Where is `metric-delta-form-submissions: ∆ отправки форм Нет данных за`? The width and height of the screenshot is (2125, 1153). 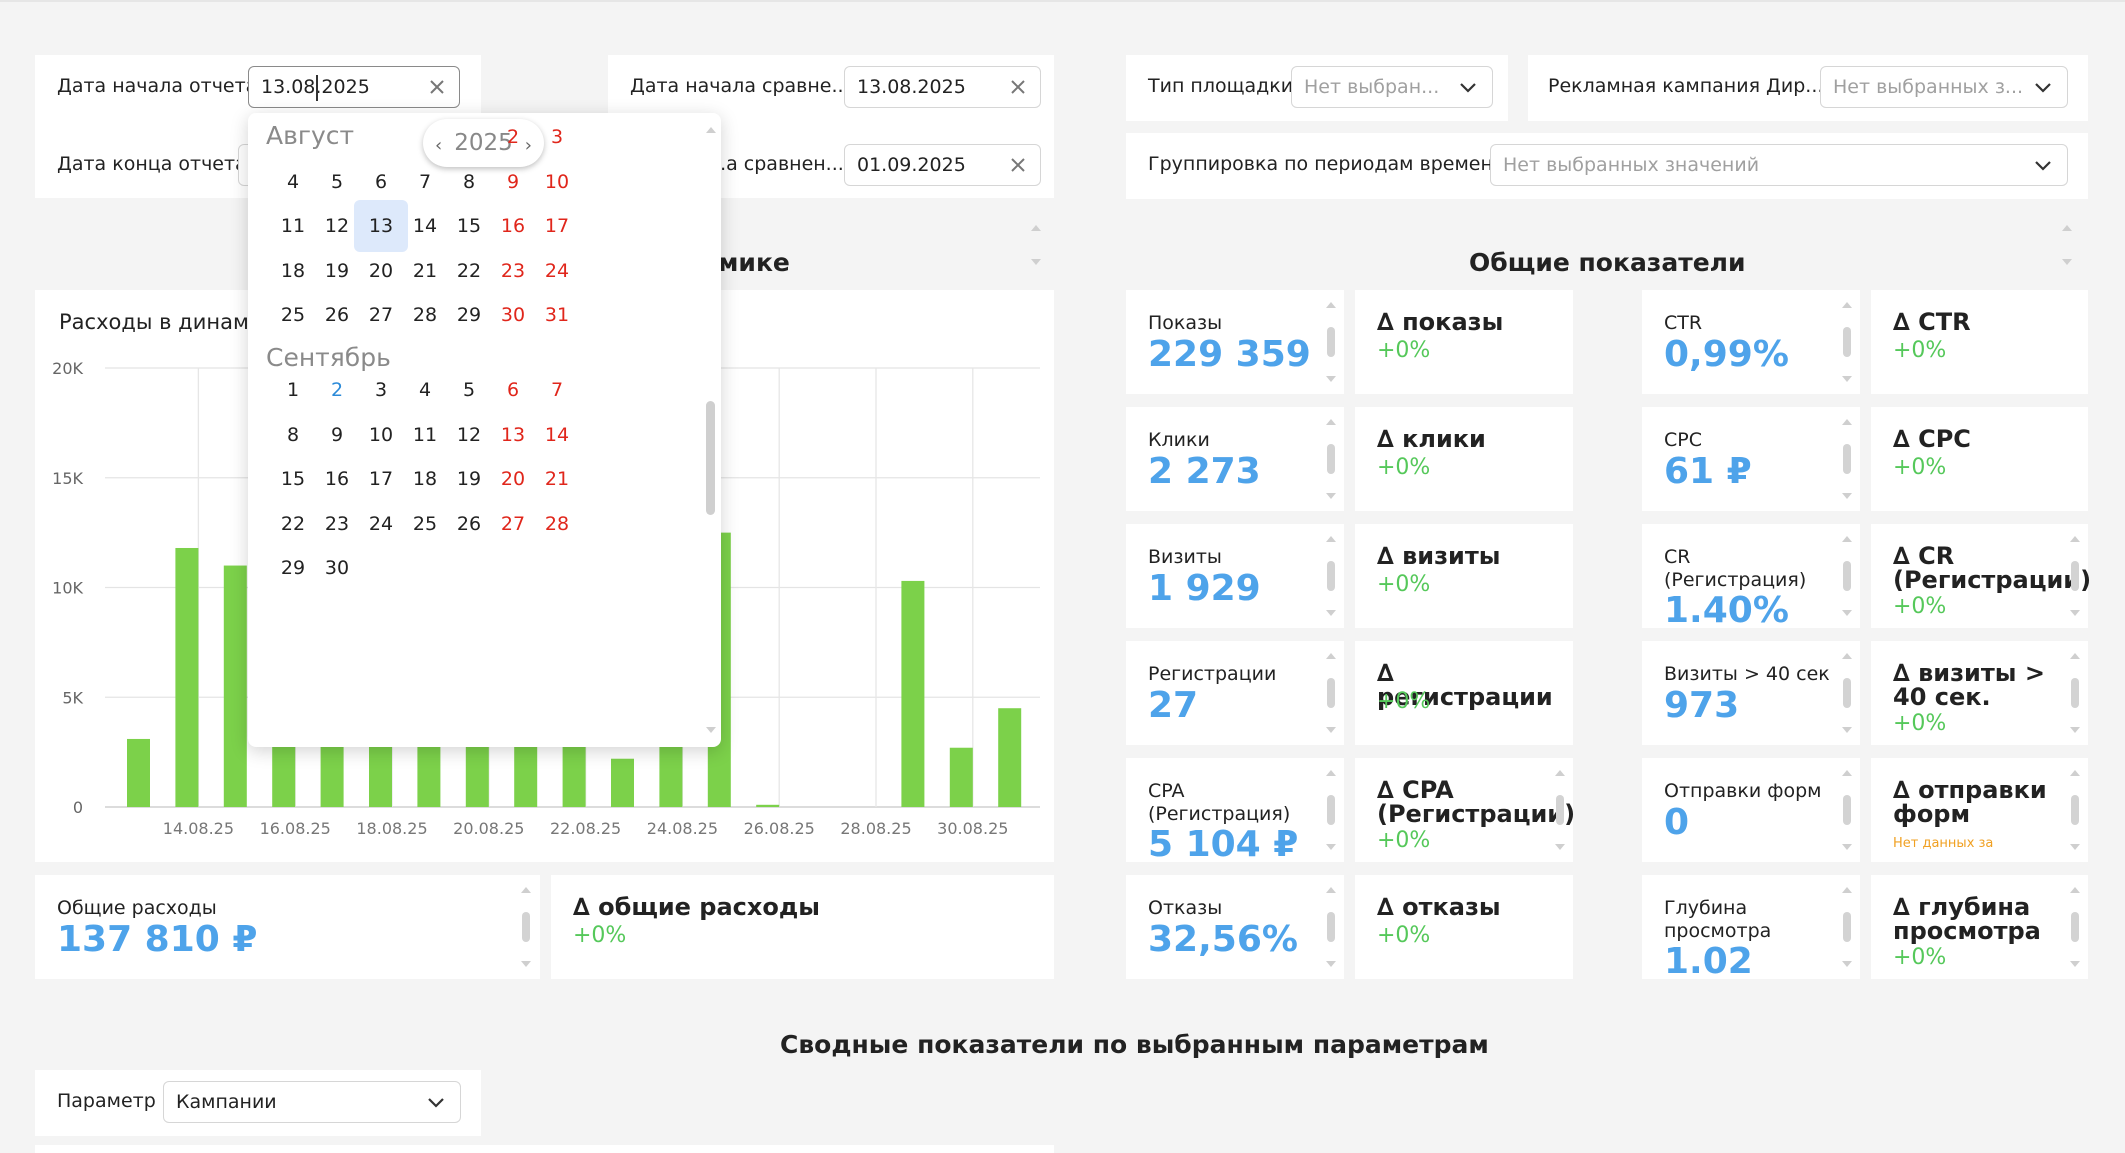 metric-delta-form-submissions: ∆ отправки форм Нет данных за is located at coordinates (1979, 810).